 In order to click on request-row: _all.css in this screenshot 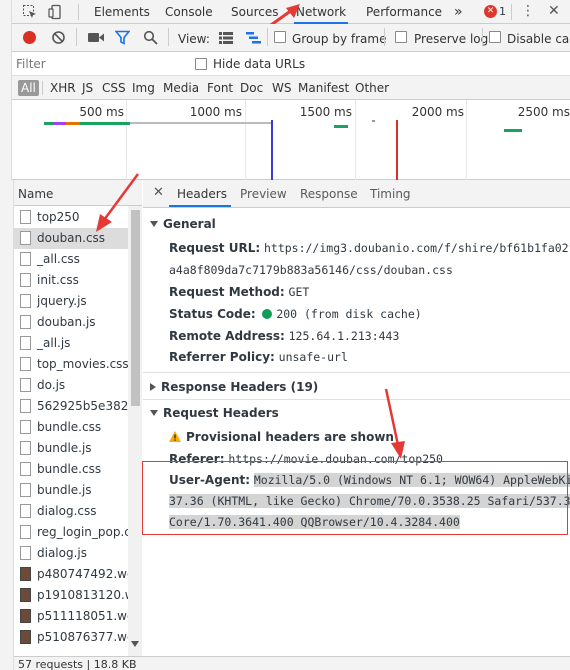, I will do `click(71, 259)`.